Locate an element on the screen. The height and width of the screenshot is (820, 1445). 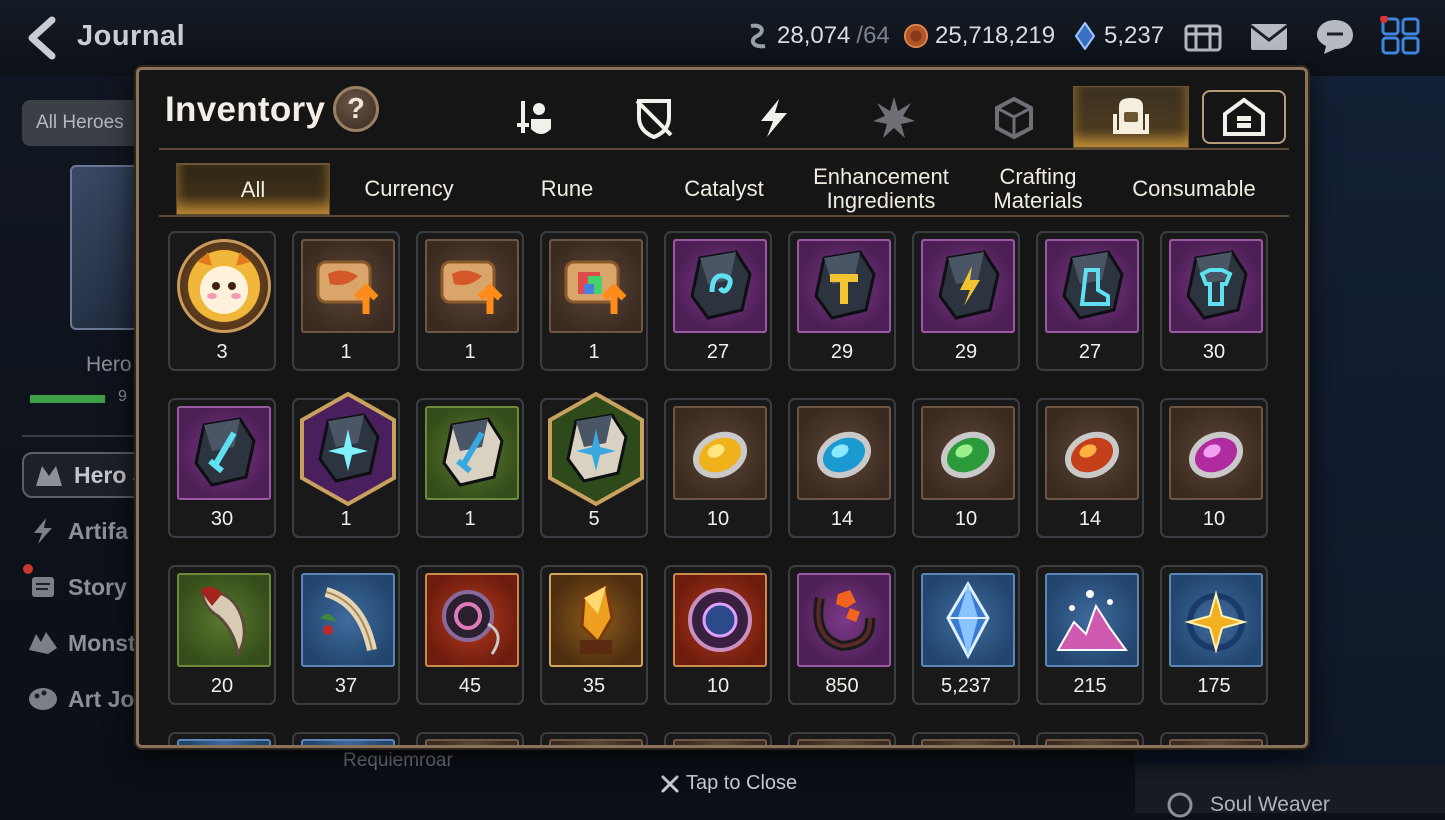
inventory-item: 215 is located at coordinates (1090, 635).